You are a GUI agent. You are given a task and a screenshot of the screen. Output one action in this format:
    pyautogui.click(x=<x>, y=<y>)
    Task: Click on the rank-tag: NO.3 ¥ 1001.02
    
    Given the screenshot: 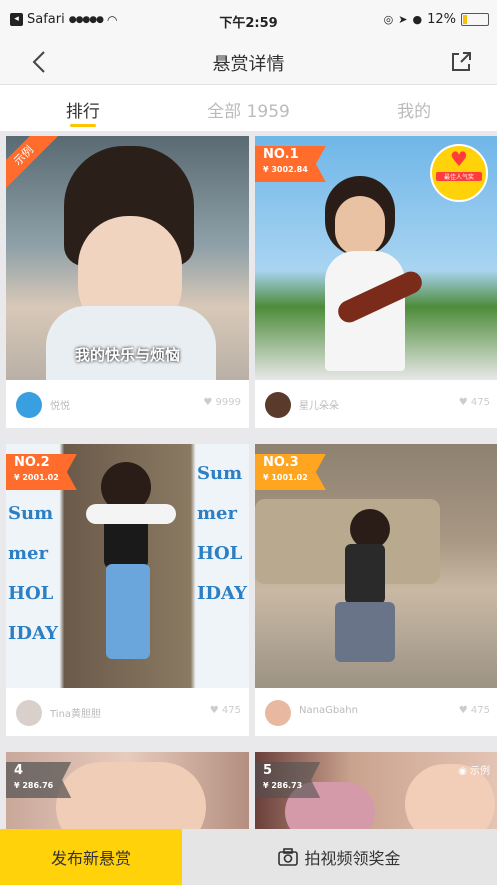 What is the action you would take?
    pyautogui.click(x=290, y=472)
    